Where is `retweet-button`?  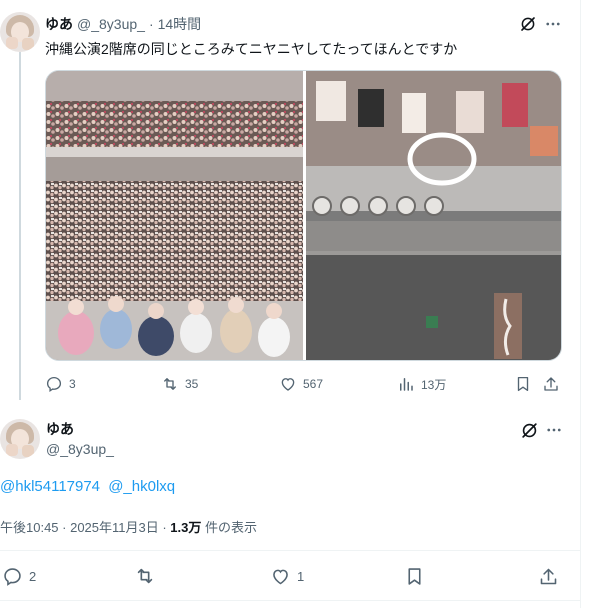
retweet-button is located at coordinates (148, 576).